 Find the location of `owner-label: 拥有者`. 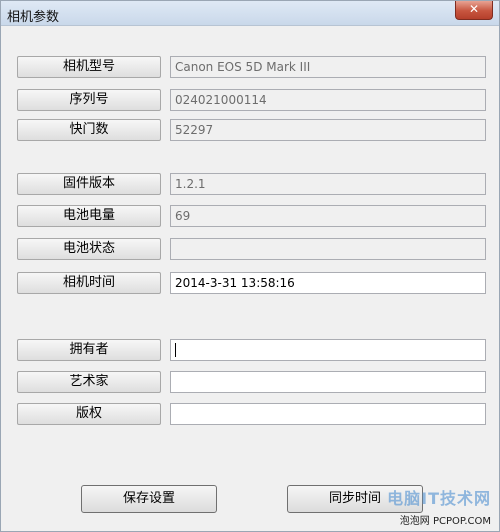

owner-label: 拥有者 is located at coordinates (89, 350).